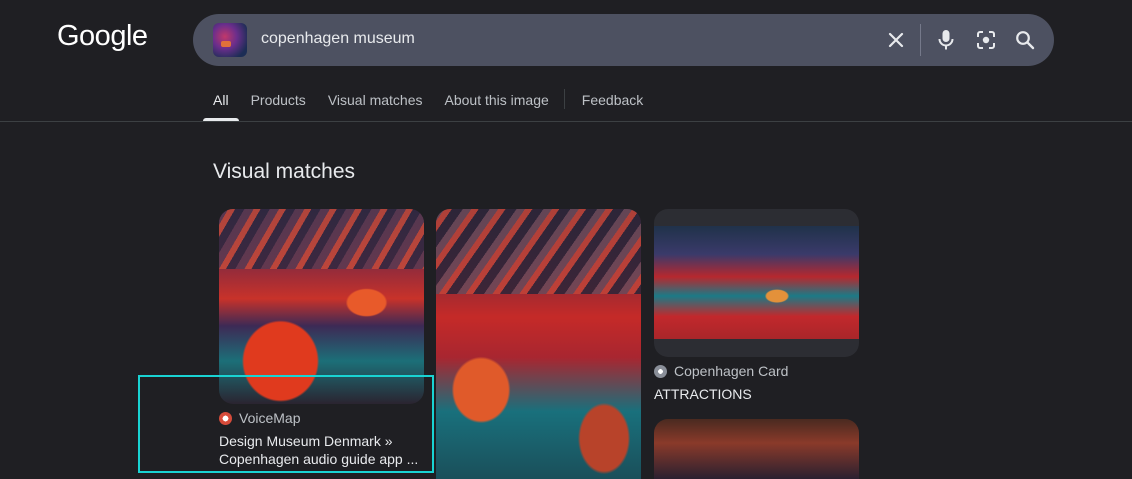 The width and height of the screenshot is (1132, 479). I want to click on microphone-icon, so click(946, 40).